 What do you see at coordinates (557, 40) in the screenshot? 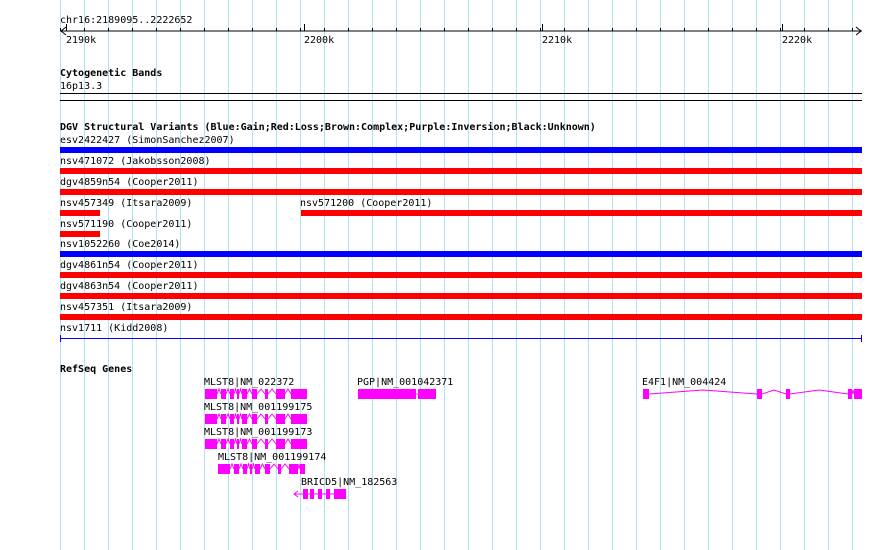
I see `ruler-tick-label: 2210k` at bounding box center [557, 40].